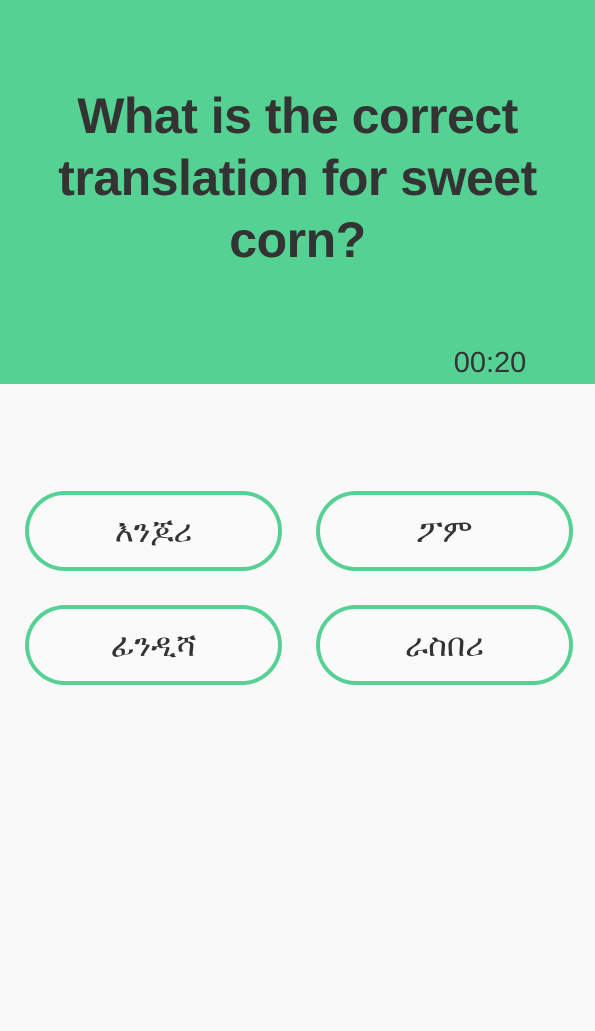 The image size is (595, 1031). Describe the element at coordinates (490, 363) in the screenshot. I see `countdown-timer: 00:20` at that location.